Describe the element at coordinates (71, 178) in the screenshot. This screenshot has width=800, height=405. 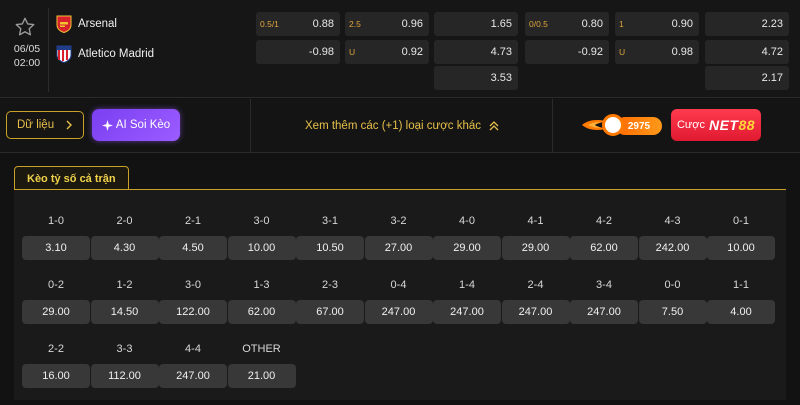
I see `tab-correct-score: Kèo tỷ số cả trận` at that location.